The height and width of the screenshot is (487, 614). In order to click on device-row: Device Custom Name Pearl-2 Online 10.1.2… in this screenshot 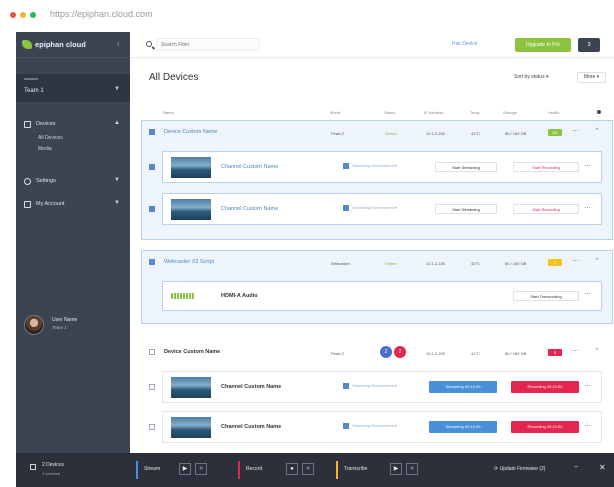, I will do `click(377, 132)`.